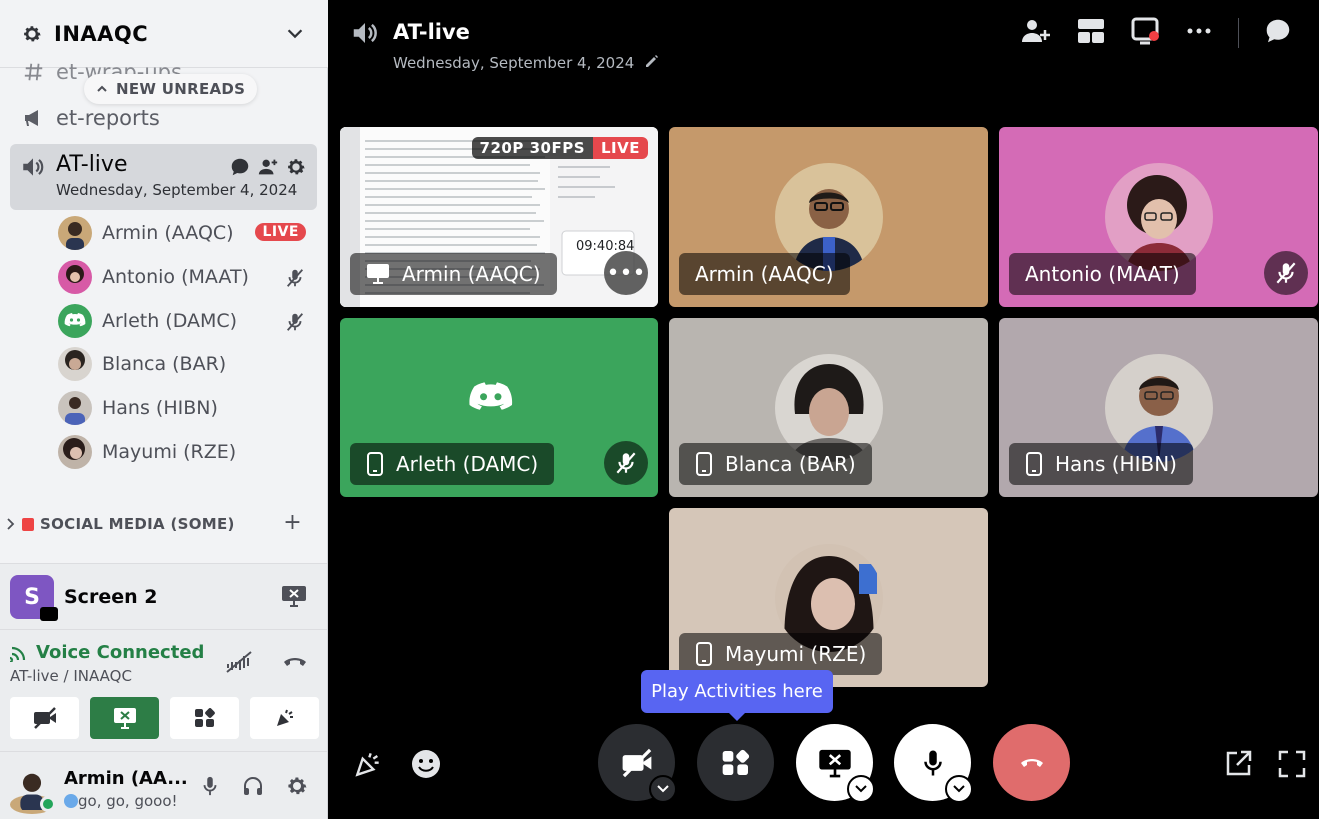 Image resolution: width=1319 pixels, height=819 pixels. Describe the element at coordinates (92, 164) in the screenshot. I see `active-channel-name: AT-live` at that location.